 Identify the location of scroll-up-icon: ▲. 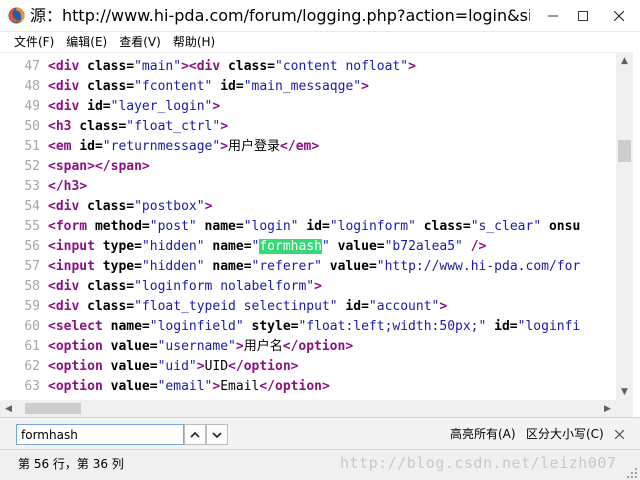
(624, 60).